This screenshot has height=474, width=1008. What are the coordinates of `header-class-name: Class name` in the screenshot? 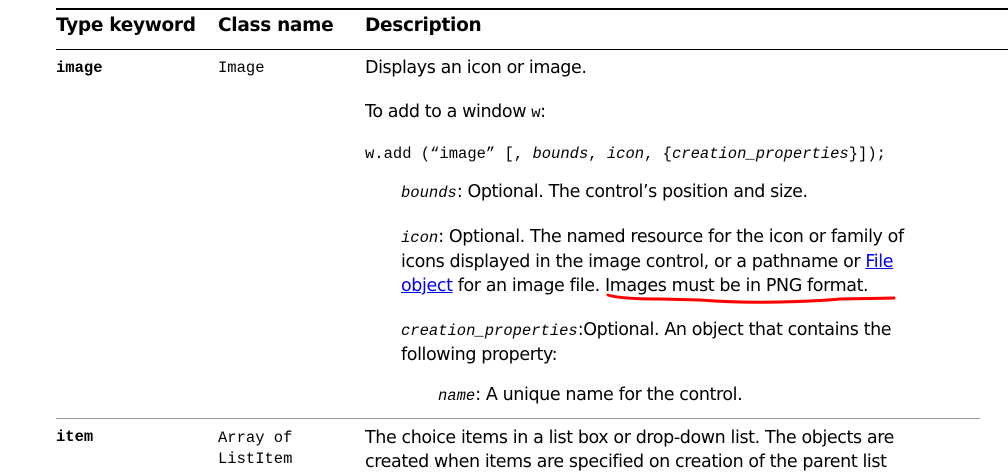 It's located at (276, 25).